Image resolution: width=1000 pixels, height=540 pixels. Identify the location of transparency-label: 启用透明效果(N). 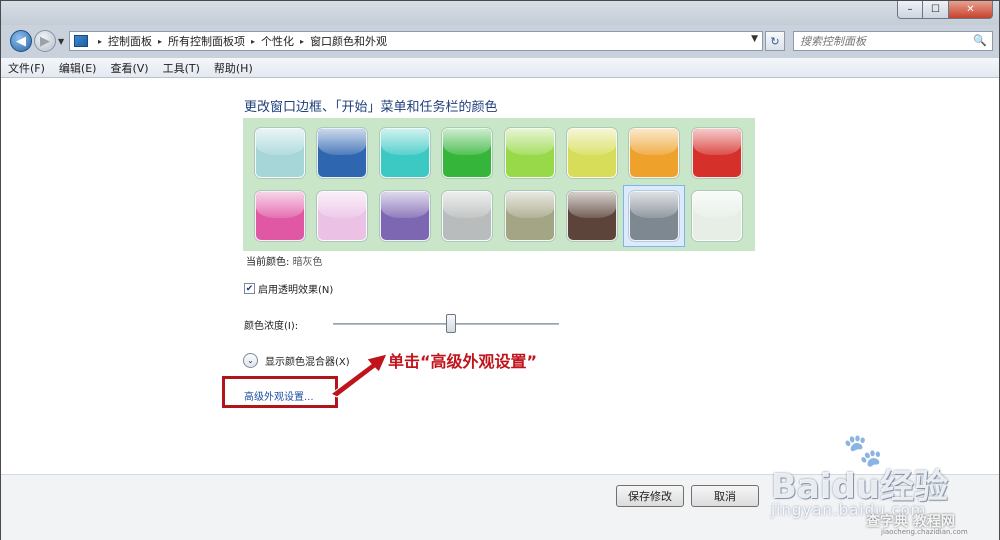
(295, 288).